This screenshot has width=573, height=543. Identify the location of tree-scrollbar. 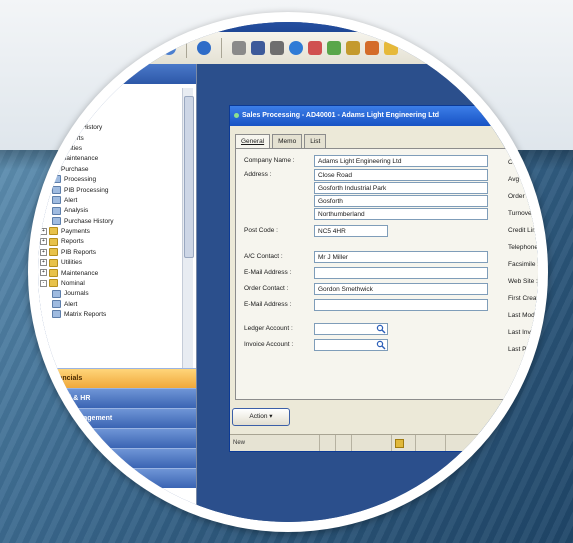
(188, 228).